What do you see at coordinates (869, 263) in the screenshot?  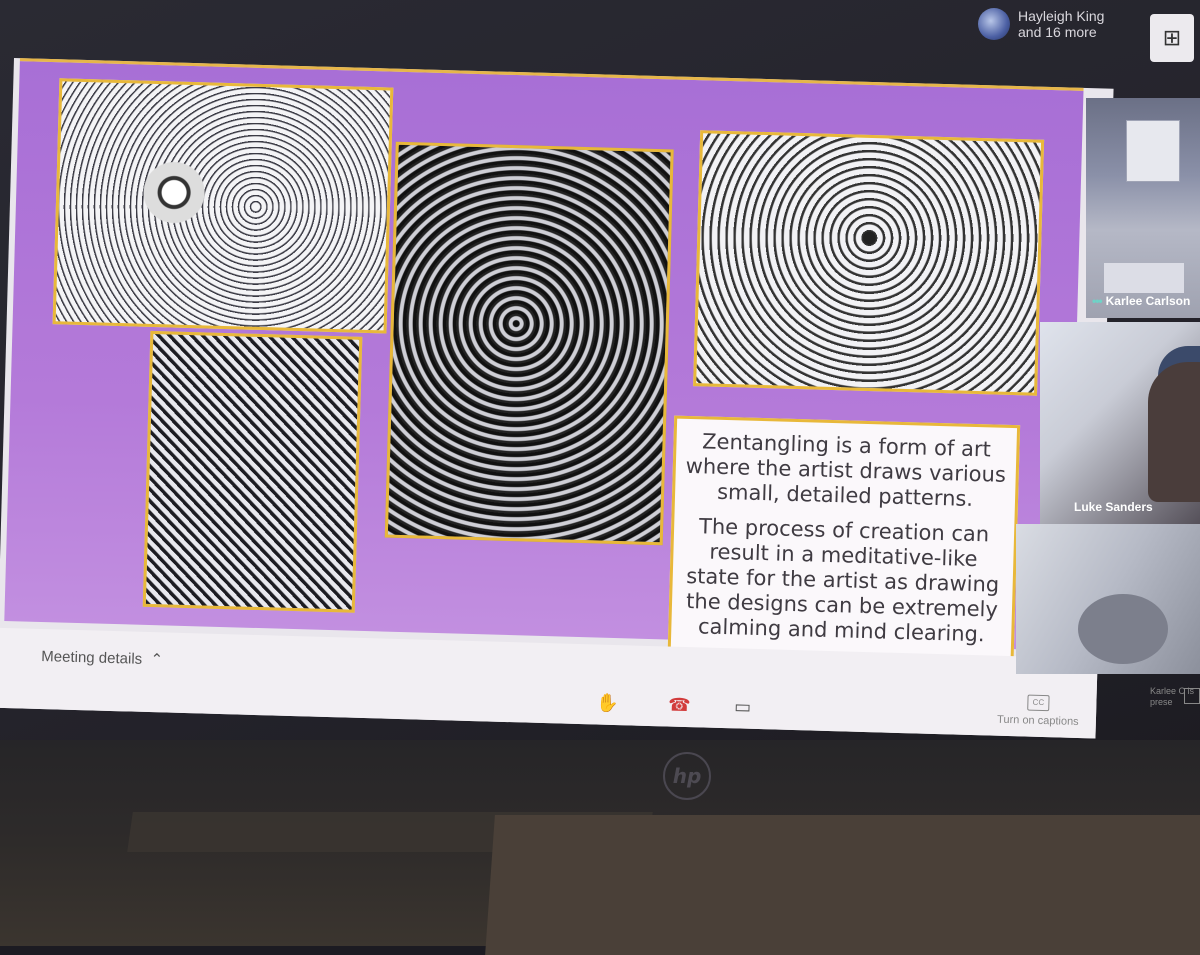 I see `zentangle-circles-image` at bounding box center [869, 263].